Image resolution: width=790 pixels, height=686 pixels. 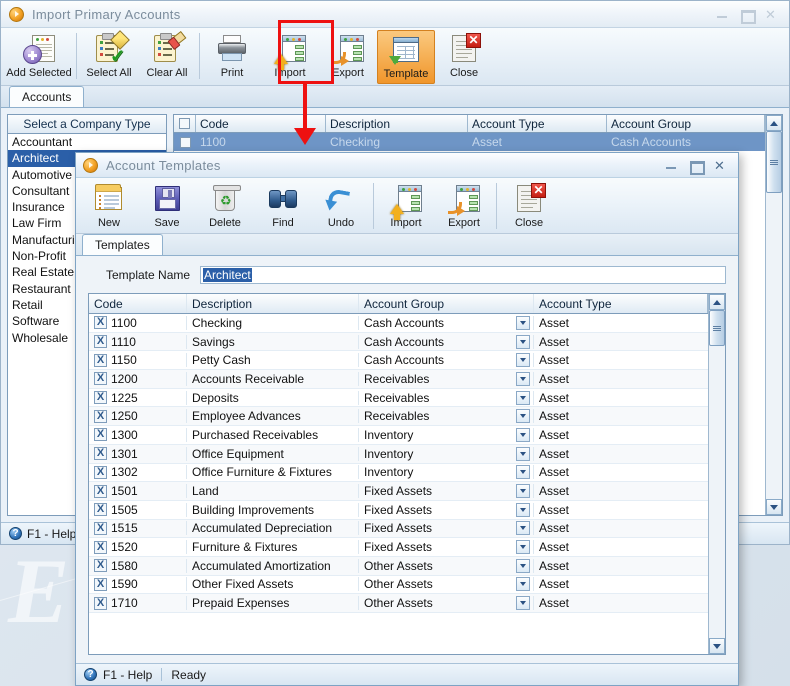 I want to click on toolbar-button-print: Print, so click(x=232, y=57).